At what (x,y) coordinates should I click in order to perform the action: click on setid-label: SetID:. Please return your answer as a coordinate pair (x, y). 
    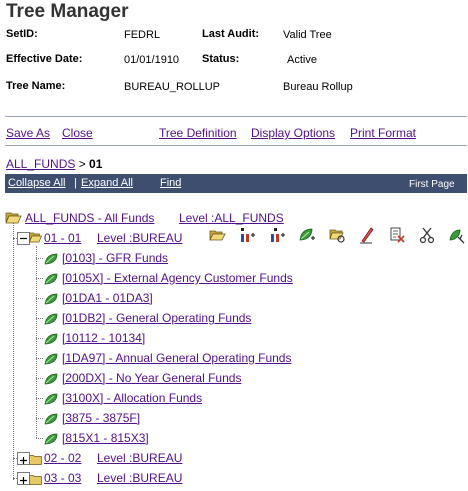
    Looking at the image, I should click on (22, 34).